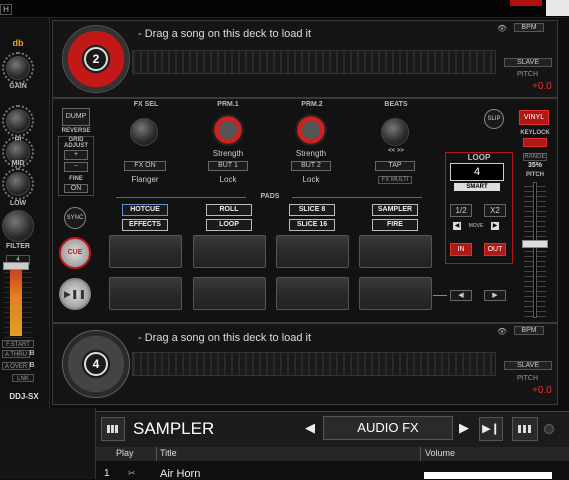  Describe the element at coordinates (16, 366) in the screenshot. I see `a-over-button: A OVER` at that location.